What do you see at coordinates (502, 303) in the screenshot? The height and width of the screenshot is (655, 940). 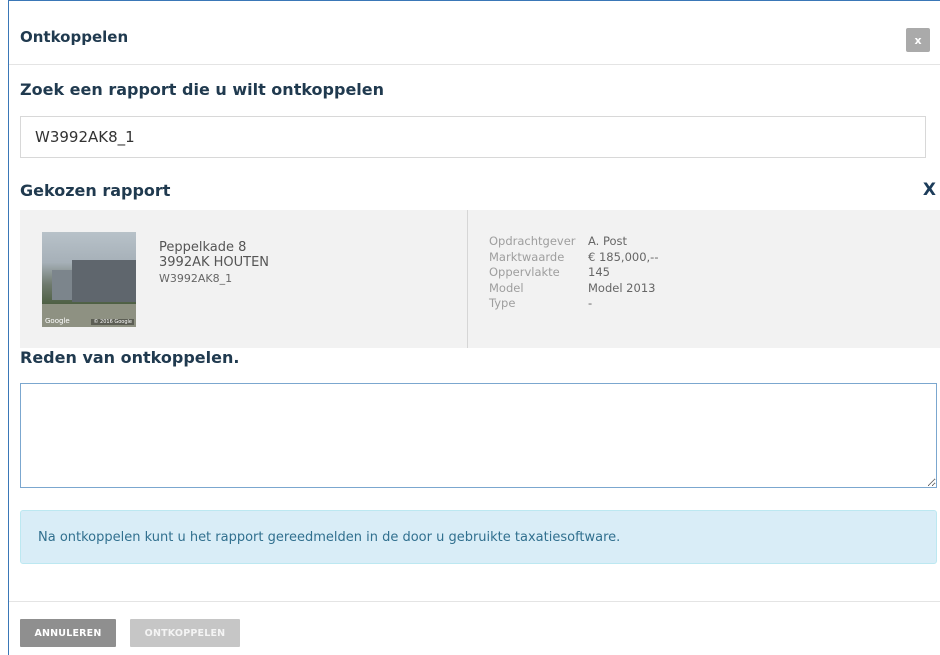 I see `detail-key: Type` at bounding box center [502, 303].